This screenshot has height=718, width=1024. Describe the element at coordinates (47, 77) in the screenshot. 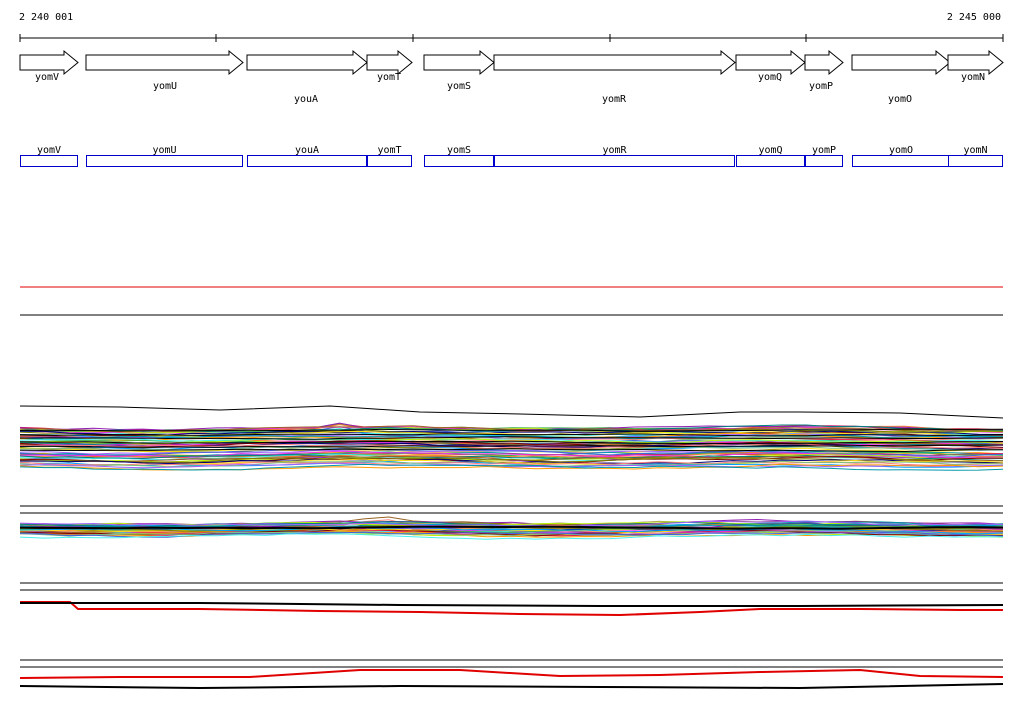

I see `gene-arrow-label: yomV` at that location.